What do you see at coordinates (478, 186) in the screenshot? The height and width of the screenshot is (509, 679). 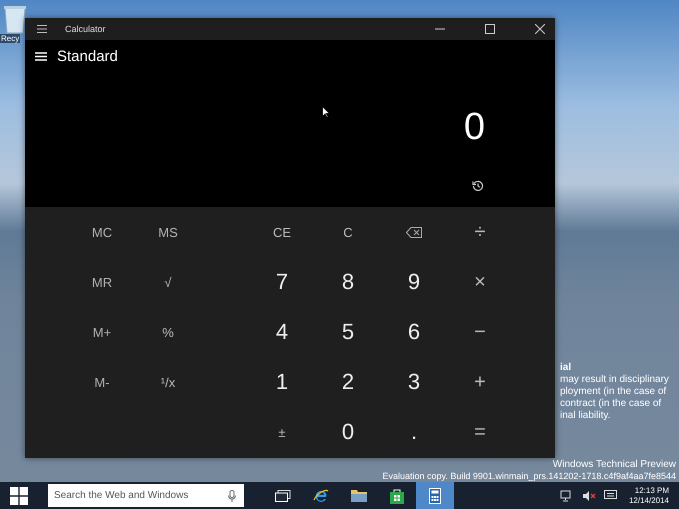 I see `history-icon` at bounding box center [478, 186].